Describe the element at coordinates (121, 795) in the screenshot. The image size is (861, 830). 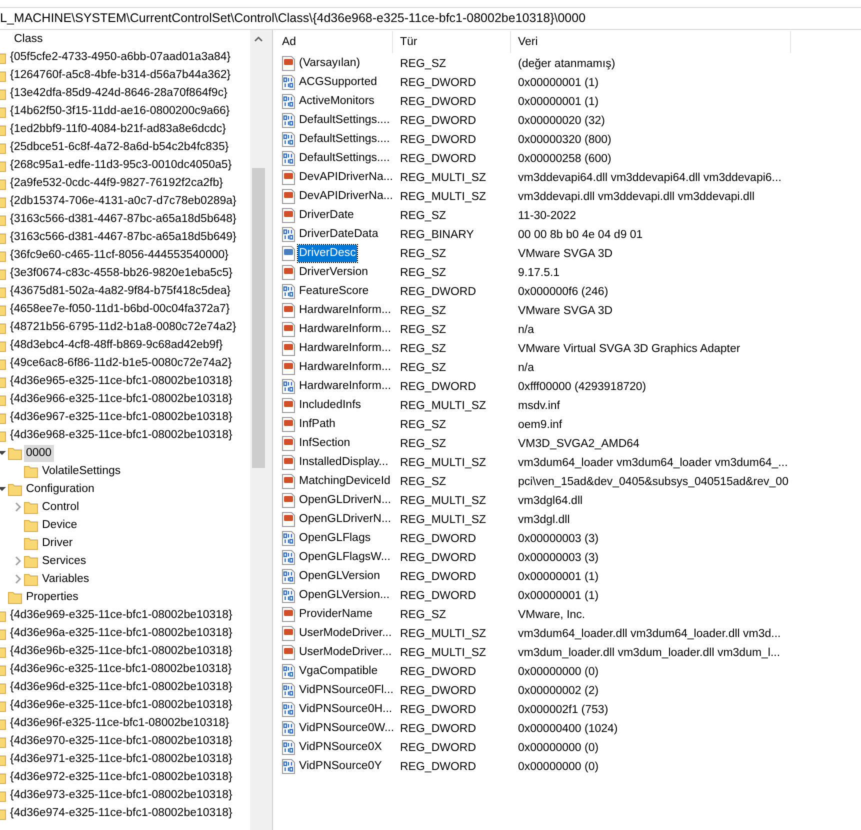
I see `tree-item: {4d36e973-e325-11ce-bfc1-08002be10318}` at that location.